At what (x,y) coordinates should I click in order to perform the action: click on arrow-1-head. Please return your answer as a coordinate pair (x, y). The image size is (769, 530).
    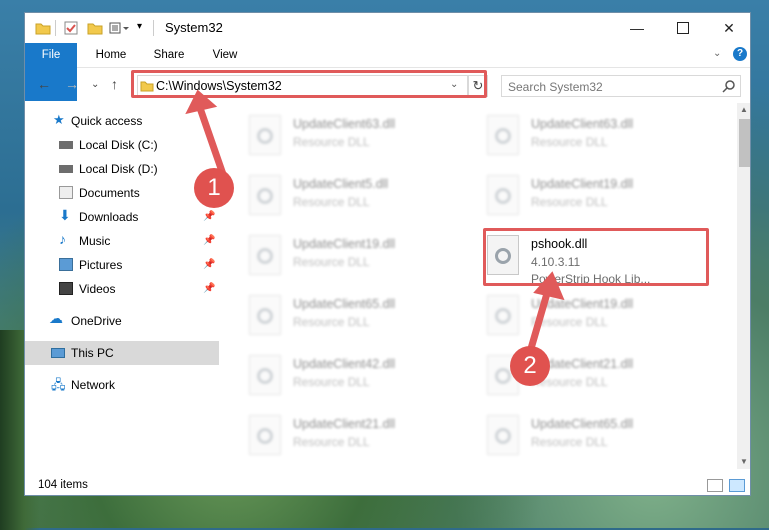
    Looking at the image, I should click on (201, 102).